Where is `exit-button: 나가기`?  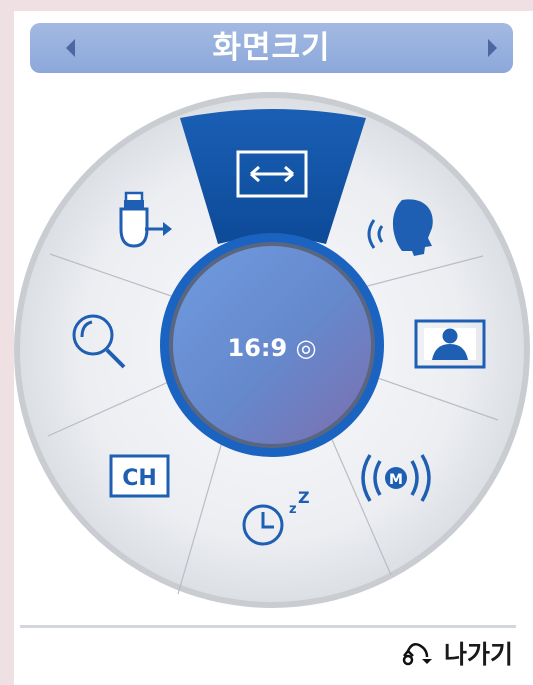
exit-button: 나가기 is located at coordinates (457, 653).